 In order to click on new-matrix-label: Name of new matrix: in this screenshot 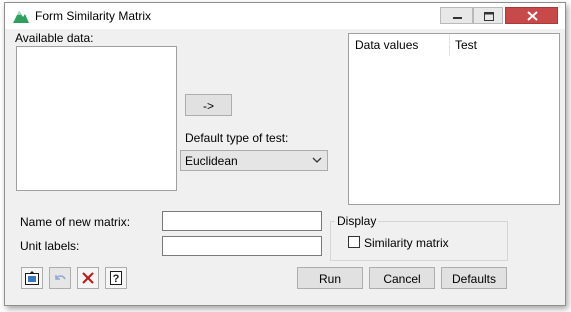, I will do `click(75, 222)`.